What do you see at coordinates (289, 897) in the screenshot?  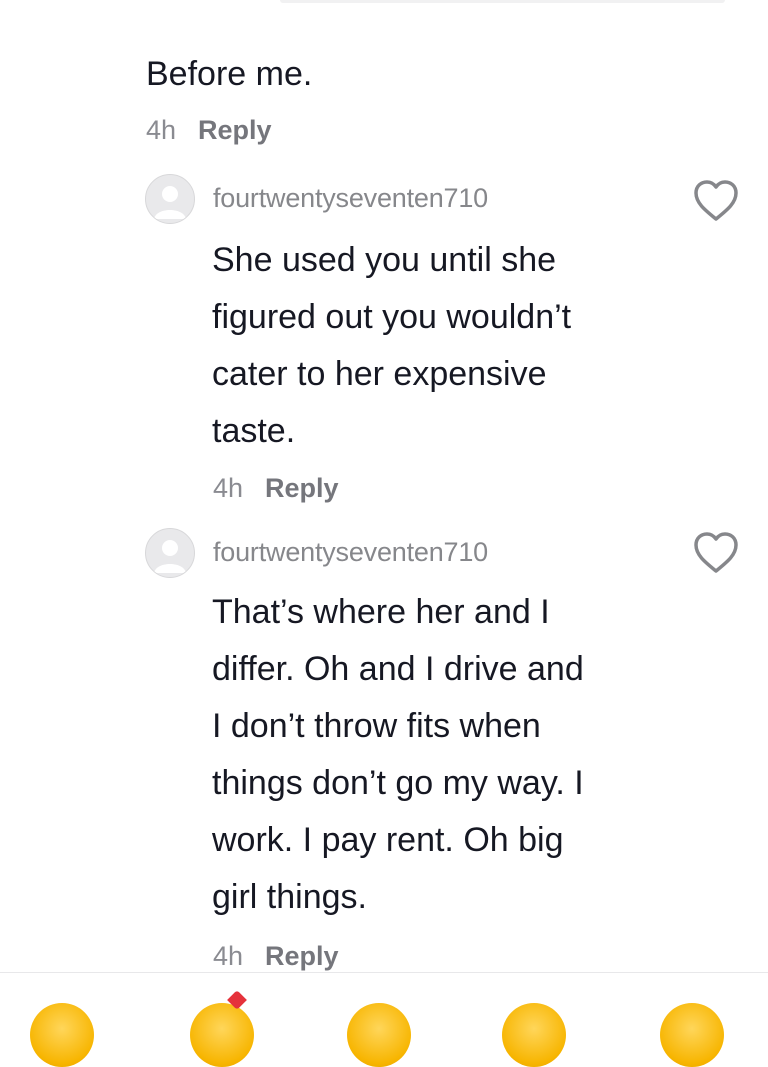 I see `comment-line: girl things.` at bounding box center [289, 897].